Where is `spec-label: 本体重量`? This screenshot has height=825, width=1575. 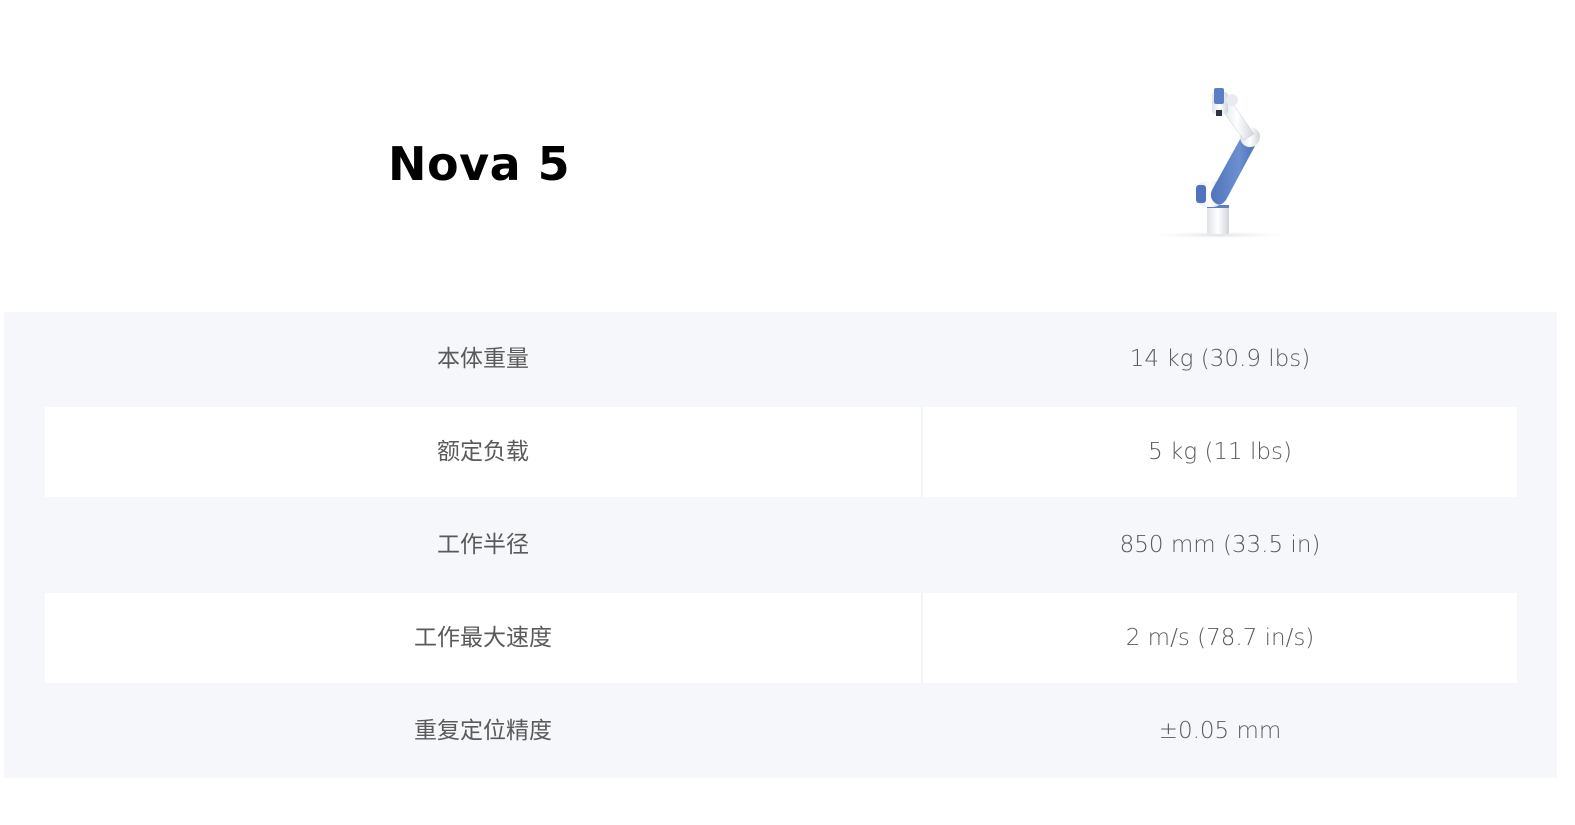
spec-label: 本体重量 is located at coordinates (483, 359).